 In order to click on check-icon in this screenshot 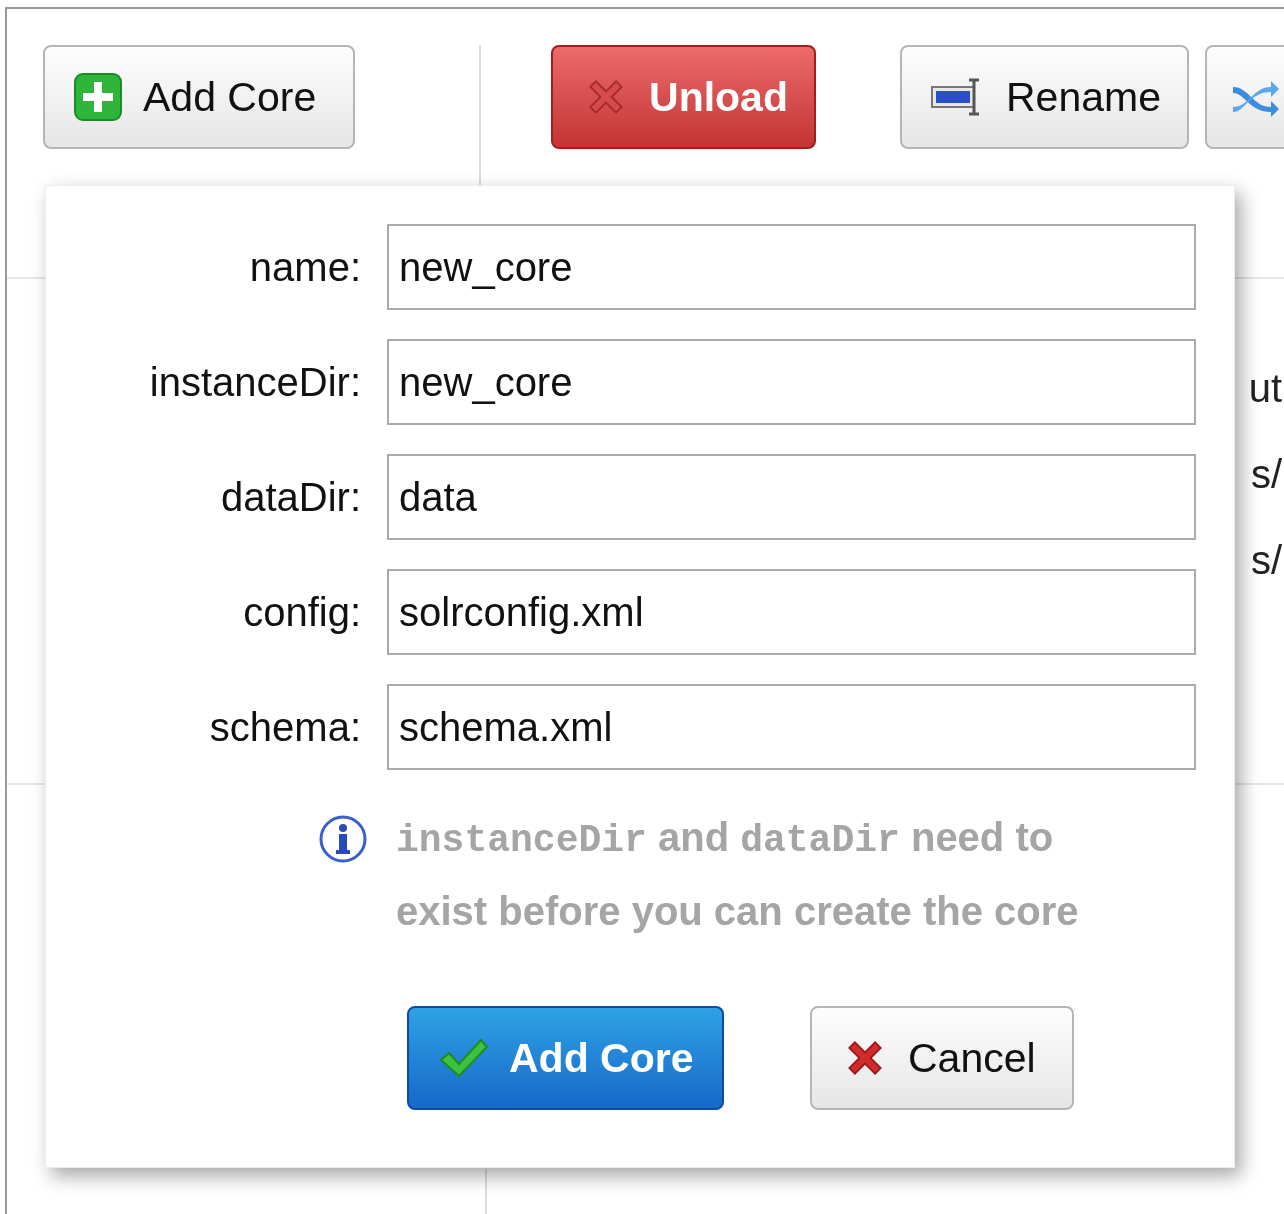, I will do `click(464, 1058)`.